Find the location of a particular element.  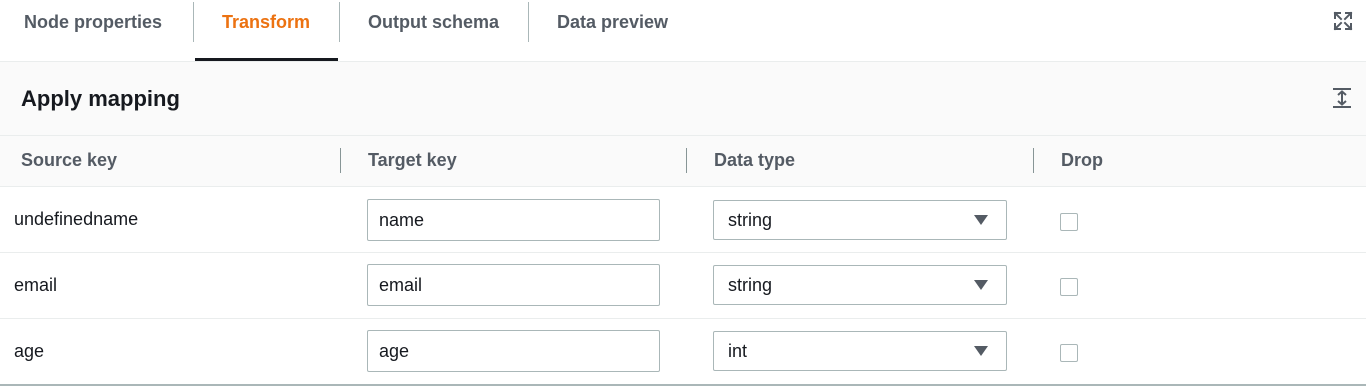

active-tab-indicator is located at coordinates (266, 59).